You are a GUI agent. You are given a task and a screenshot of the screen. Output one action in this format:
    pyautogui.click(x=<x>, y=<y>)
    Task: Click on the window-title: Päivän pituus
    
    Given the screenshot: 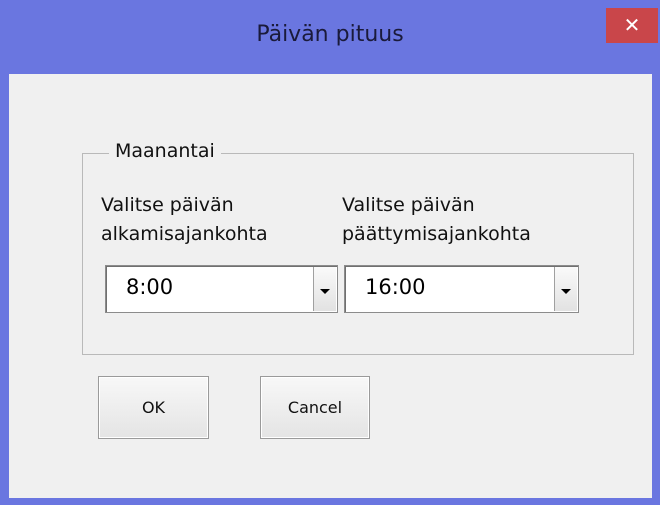 What is the action you would take?
    pyautogui.click(x=330, y=34)
    